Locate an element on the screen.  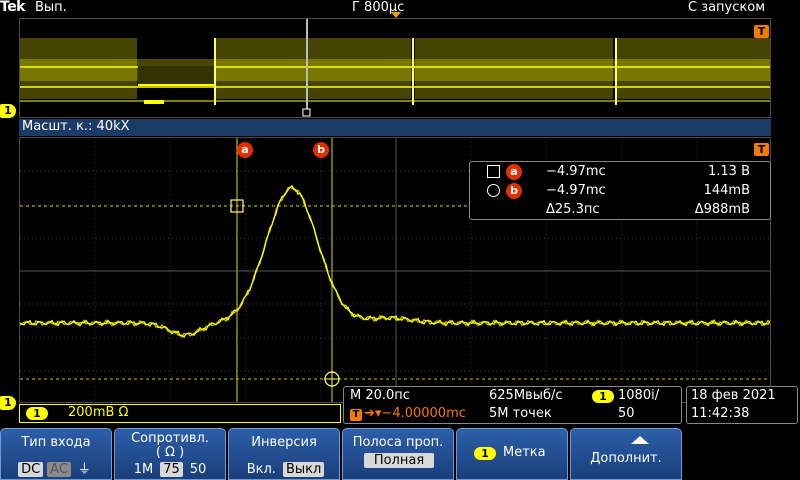
option-75: 75 is located at coordinates (171, 469).